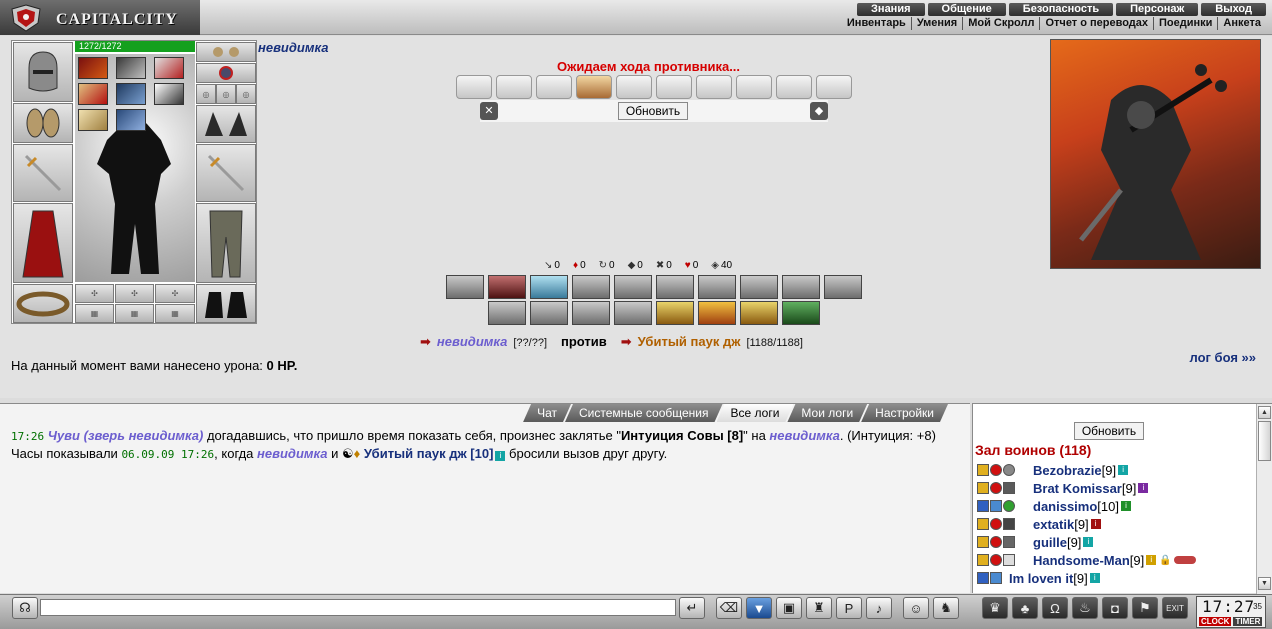 The image size is (1272, 629). What do you see at coordinates (226, 52) in the screenshot?
I see `earrings-slot` at bounding box center [226, 52].